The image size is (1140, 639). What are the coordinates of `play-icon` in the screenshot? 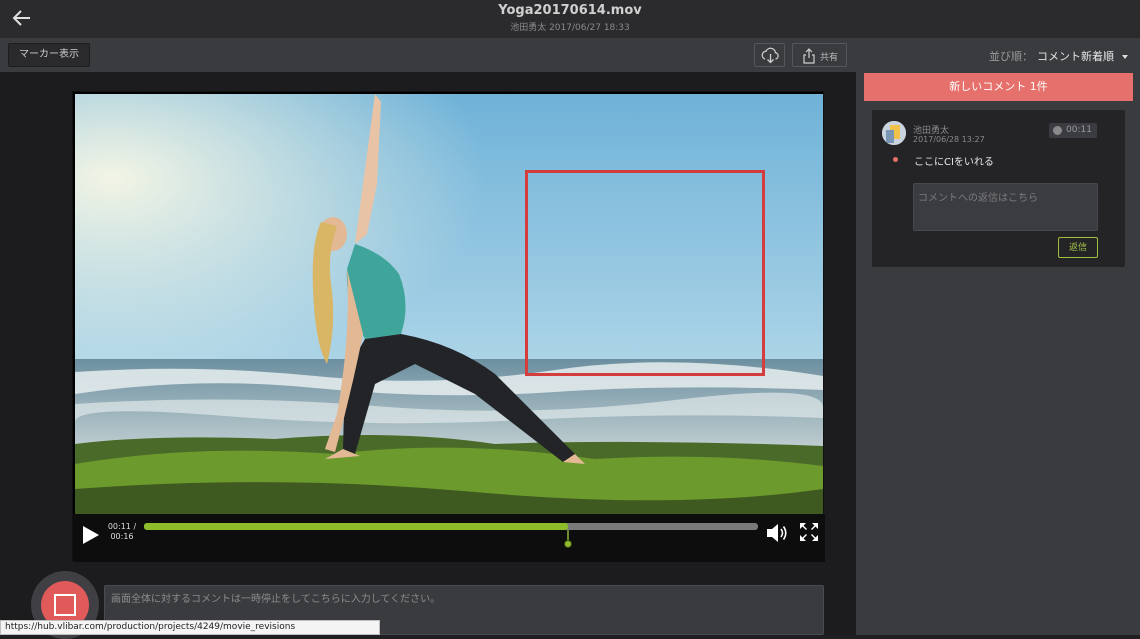 It's located at (91, 535).